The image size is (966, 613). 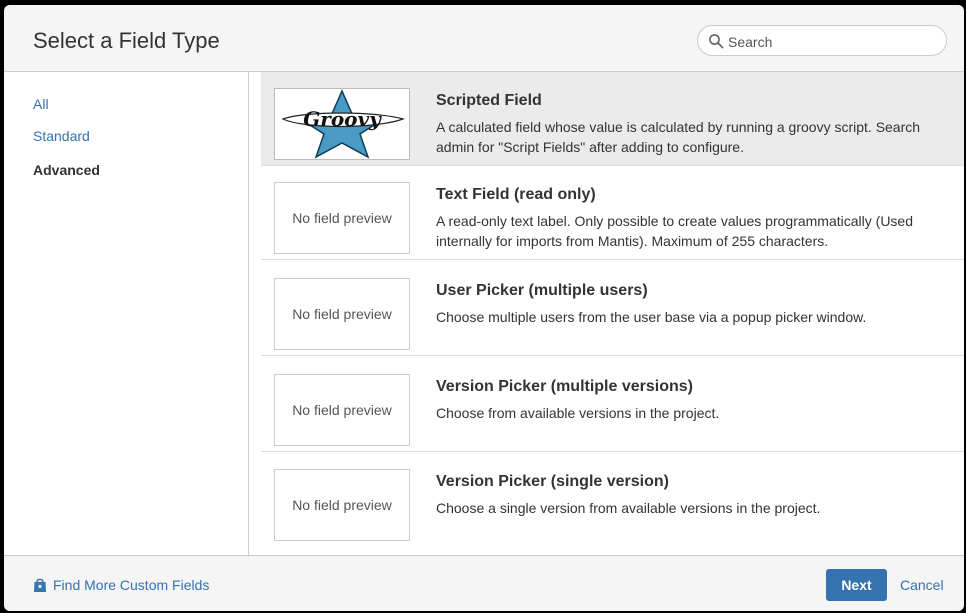 I want to click on groovy-logo: Groovy, so click(x=342, y=124).